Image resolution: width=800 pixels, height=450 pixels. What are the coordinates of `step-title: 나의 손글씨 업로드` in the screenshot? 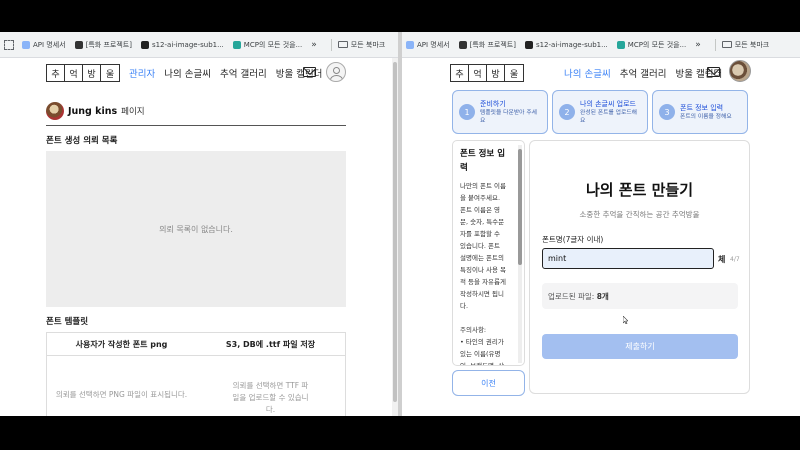 It's located at (608, 103).